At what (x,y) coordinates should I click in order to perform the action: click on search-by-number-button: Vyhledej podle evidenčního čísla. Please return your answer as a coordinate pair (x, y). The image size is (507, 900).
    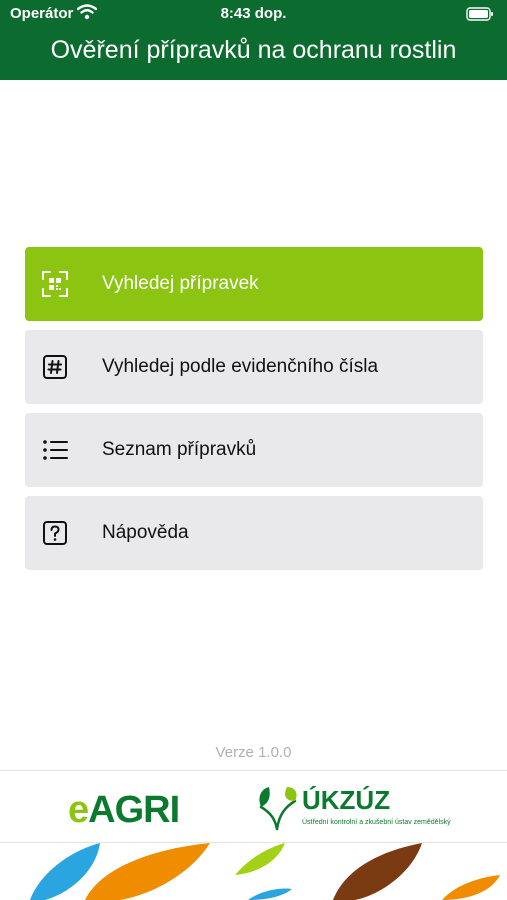
    Looking at the image, I should click on (254, 367).